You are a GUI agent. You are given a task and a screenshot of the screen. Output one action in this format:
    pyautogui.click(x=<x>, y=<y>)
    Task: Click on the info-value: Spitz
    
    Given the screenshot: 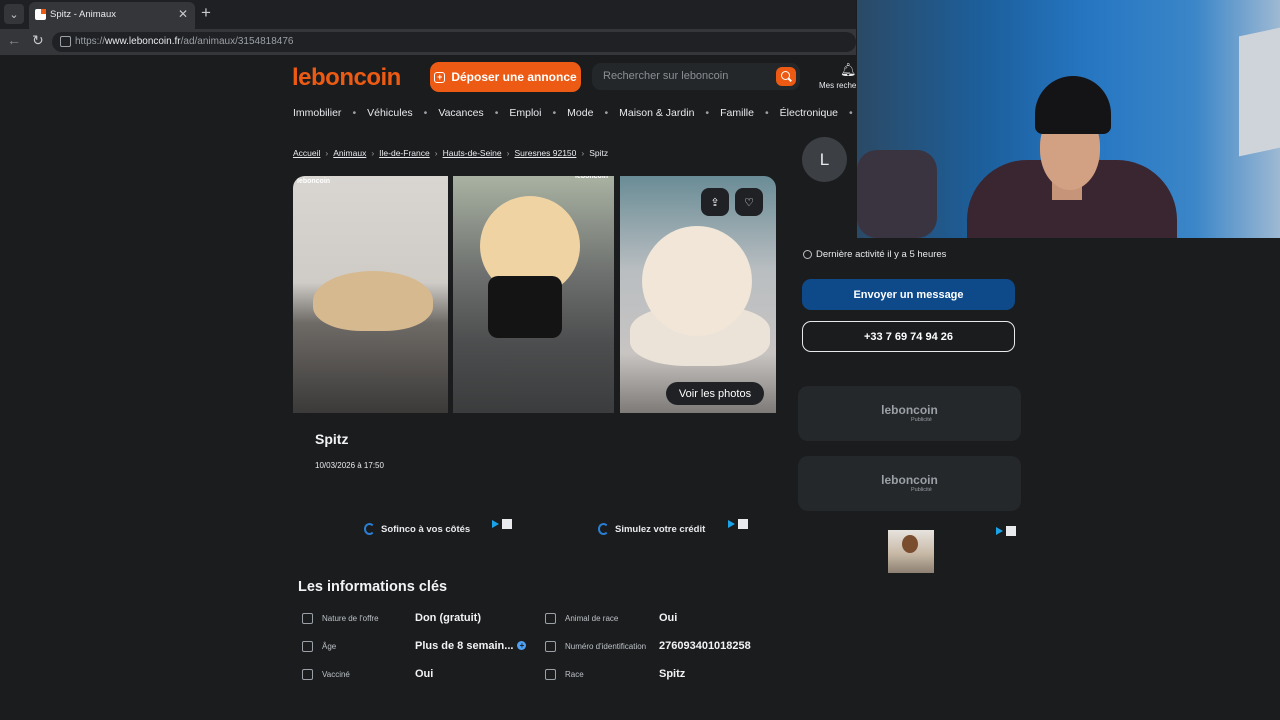 What is the action you would take?
    pyautogui.click(x=672, y=674)
    